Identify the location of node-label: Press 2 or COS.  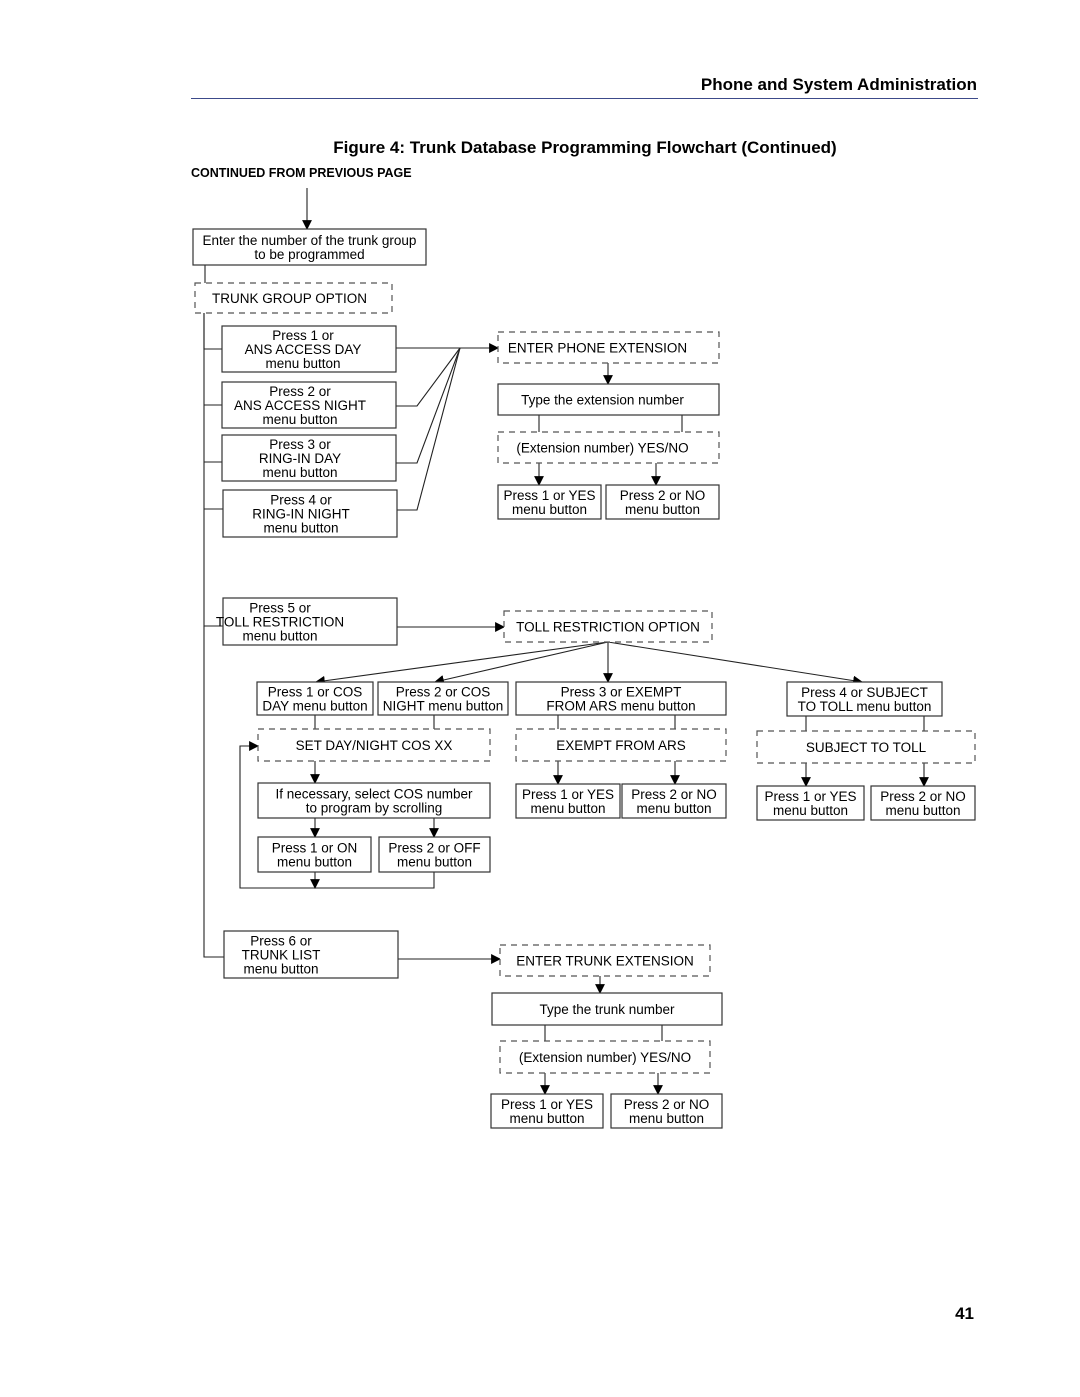
(443, 692).